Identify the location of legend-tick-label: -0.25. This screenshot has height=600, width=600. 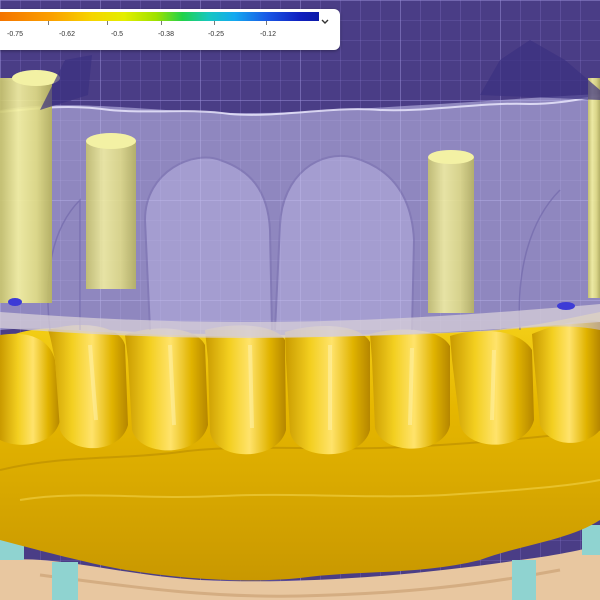
(216, 34).